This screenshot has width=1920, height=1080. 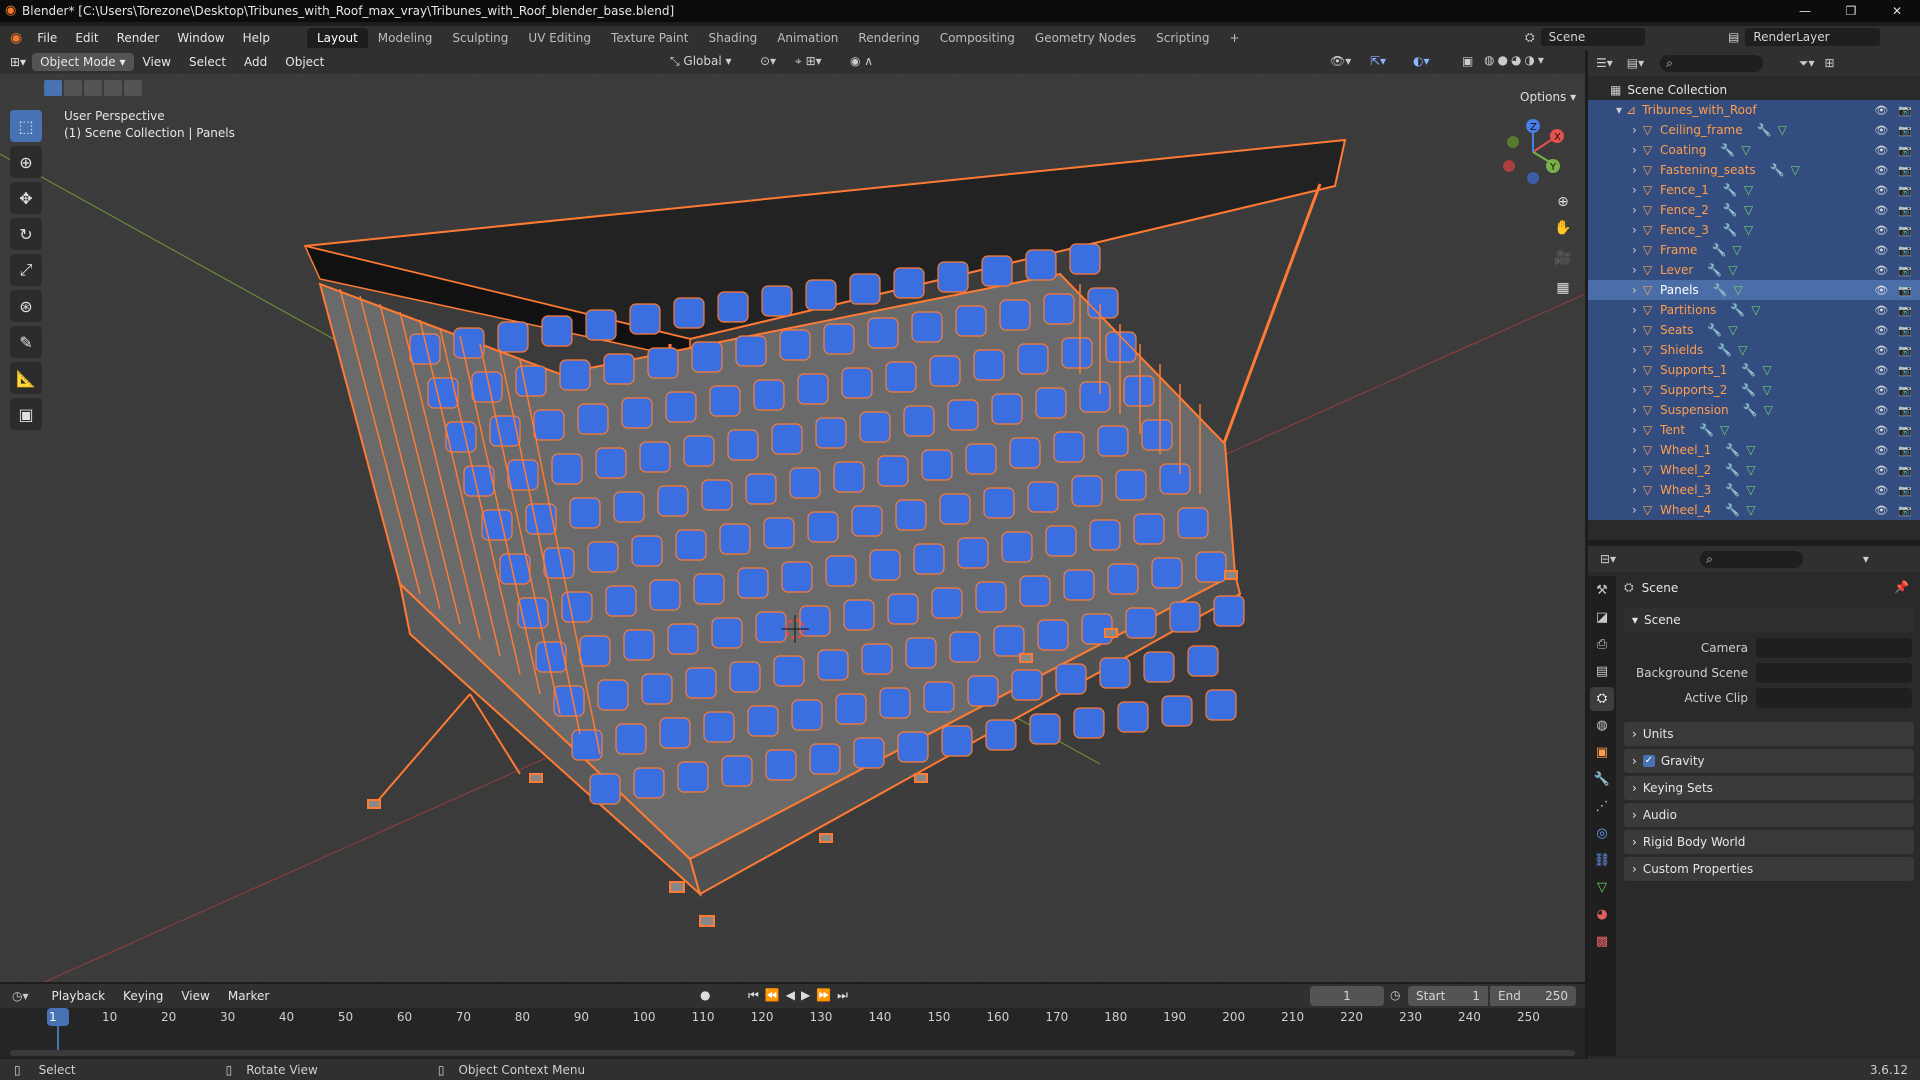 What do you see at coordinates (138, 38) in the screenshot?
I see `menu-render: Render` at bounding box center [138, 38].